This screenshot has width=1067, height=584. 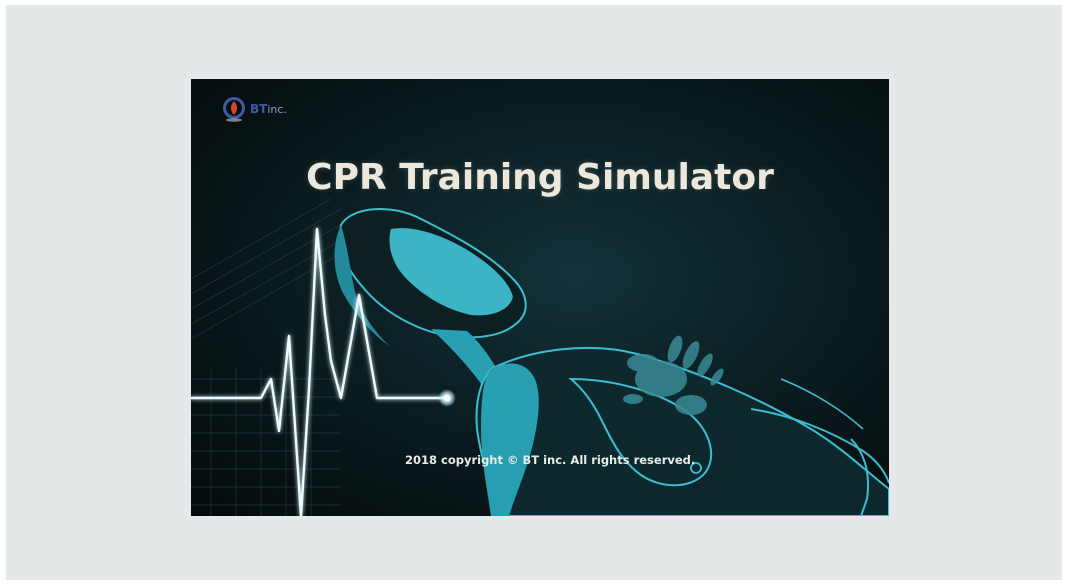 I want to click on app-title: CPR Training Simulator, so click(x=540, y=177).